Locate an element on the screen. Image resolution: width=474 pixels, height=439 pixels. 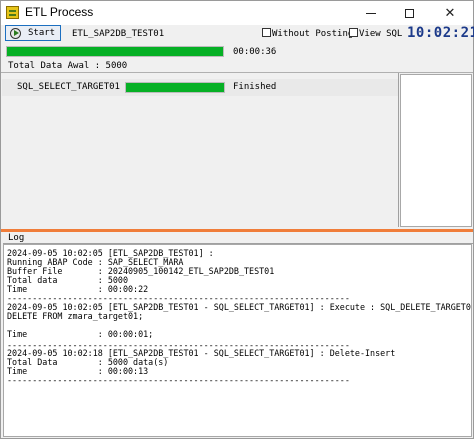
overall-progress-bar is located at coordinates (115, 51).